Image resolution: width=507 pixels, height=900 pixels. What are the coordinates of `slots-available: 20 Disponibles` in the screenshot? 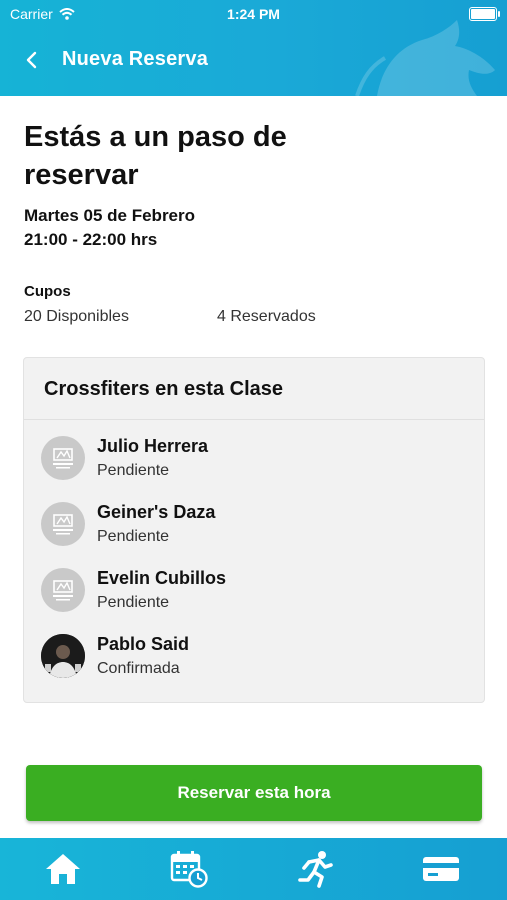 It's located at (76, 316).